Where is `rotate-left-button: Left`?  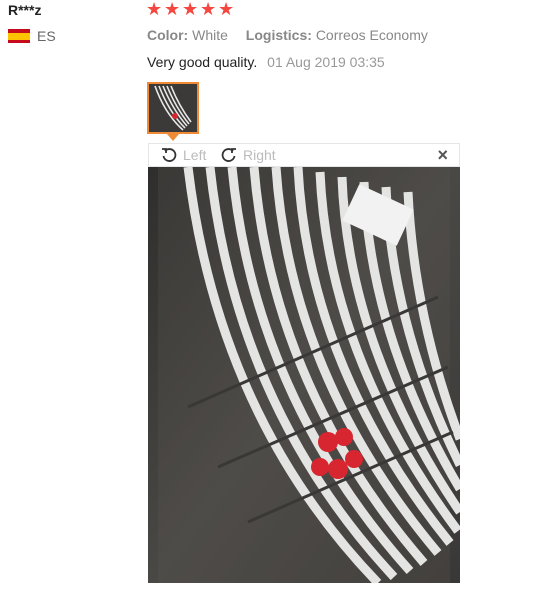
rotate-left-button: Left is located at coordinates (183, 155).